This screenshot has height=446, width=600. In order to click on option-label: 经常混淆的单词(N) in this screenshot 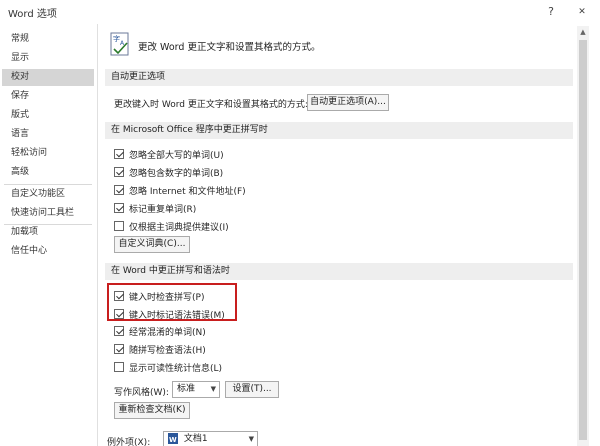, I will do `click(167, 332)`.